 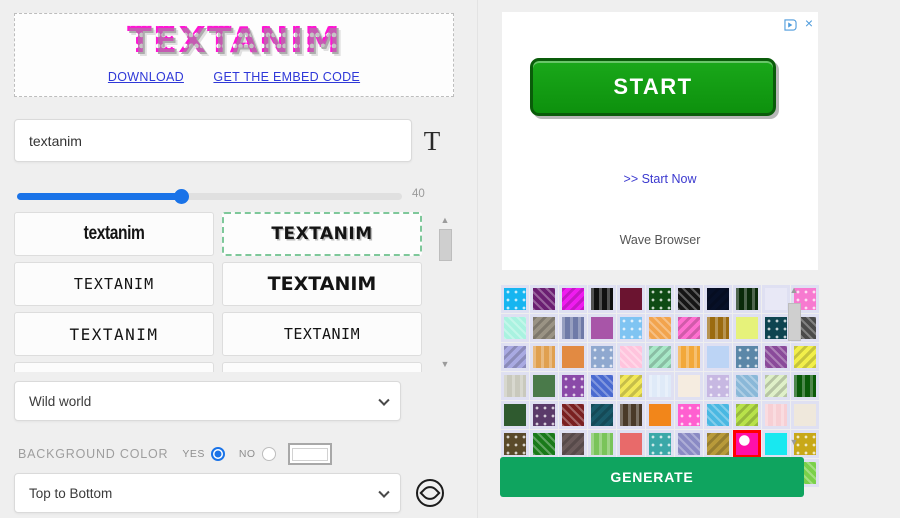 I want to click on ad-start-button: START, so click(x=653, y=87).